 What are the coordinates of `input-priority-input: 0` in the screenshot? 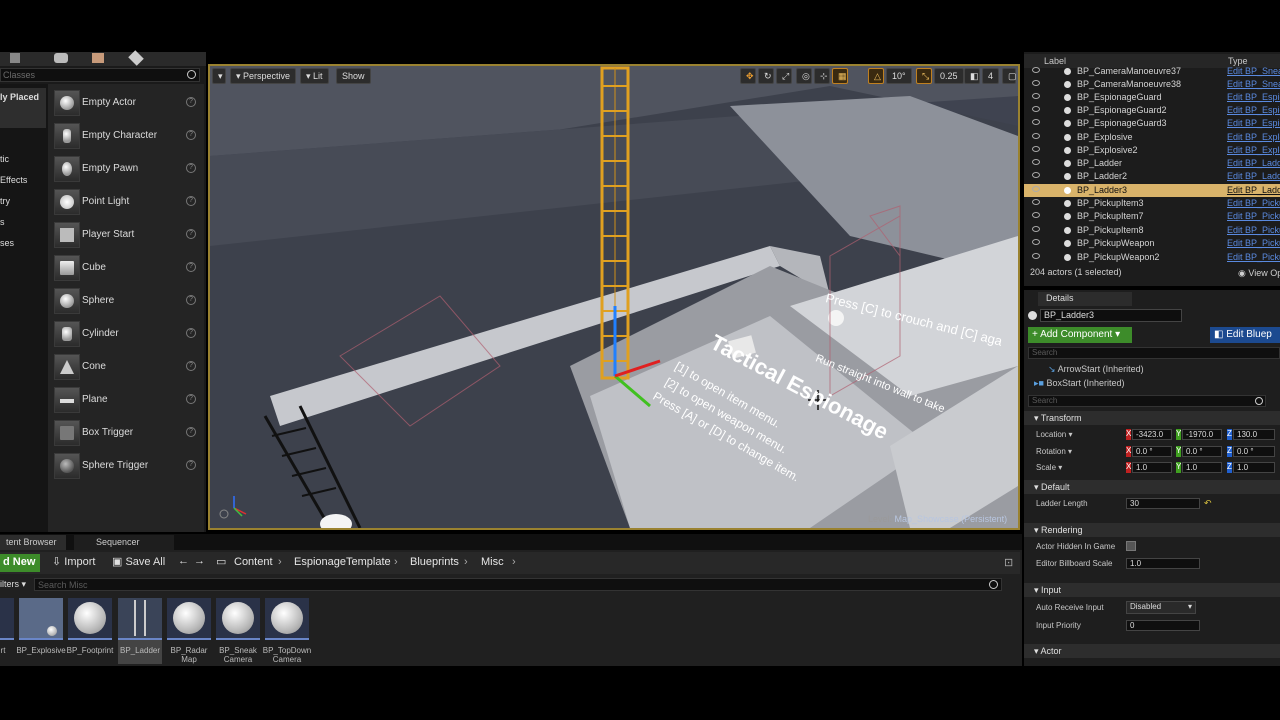 It's located at (1163, 625).